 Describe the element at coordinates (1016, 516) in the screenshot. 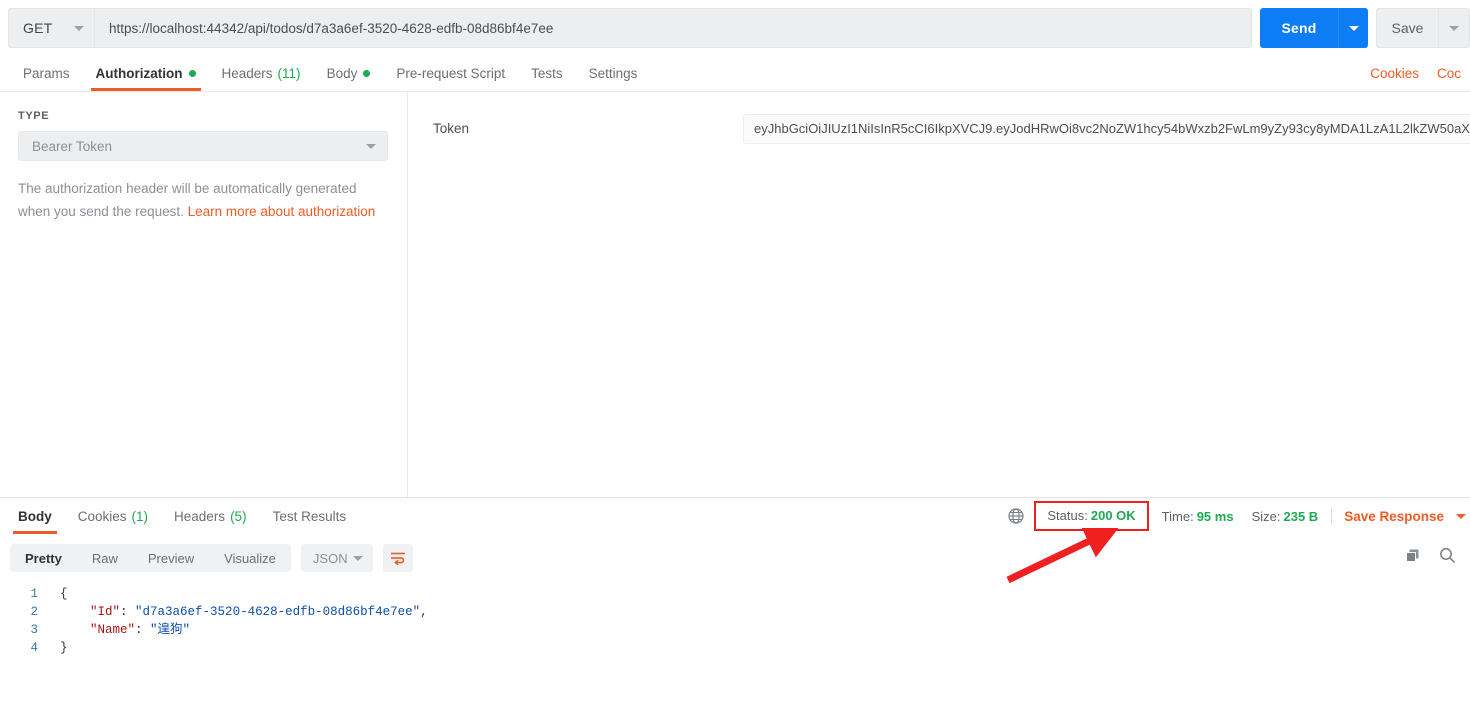

I see `globe-icon` at that location.